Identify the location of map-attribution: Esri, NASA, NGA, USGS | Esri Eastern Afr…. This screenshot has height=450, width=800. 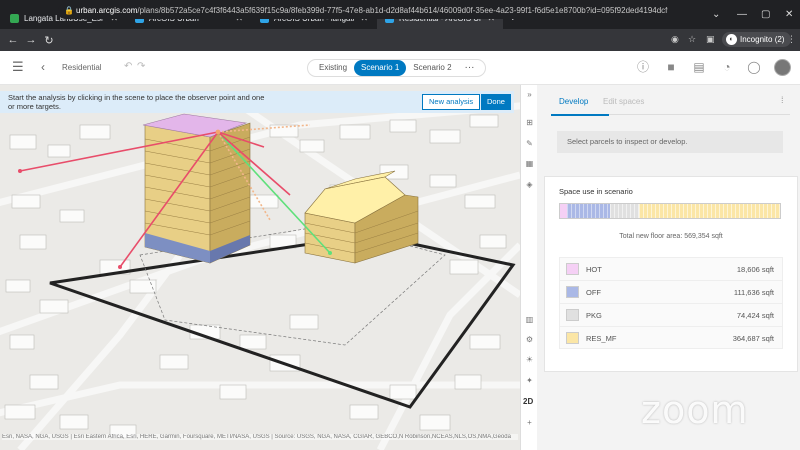
(260, 437).